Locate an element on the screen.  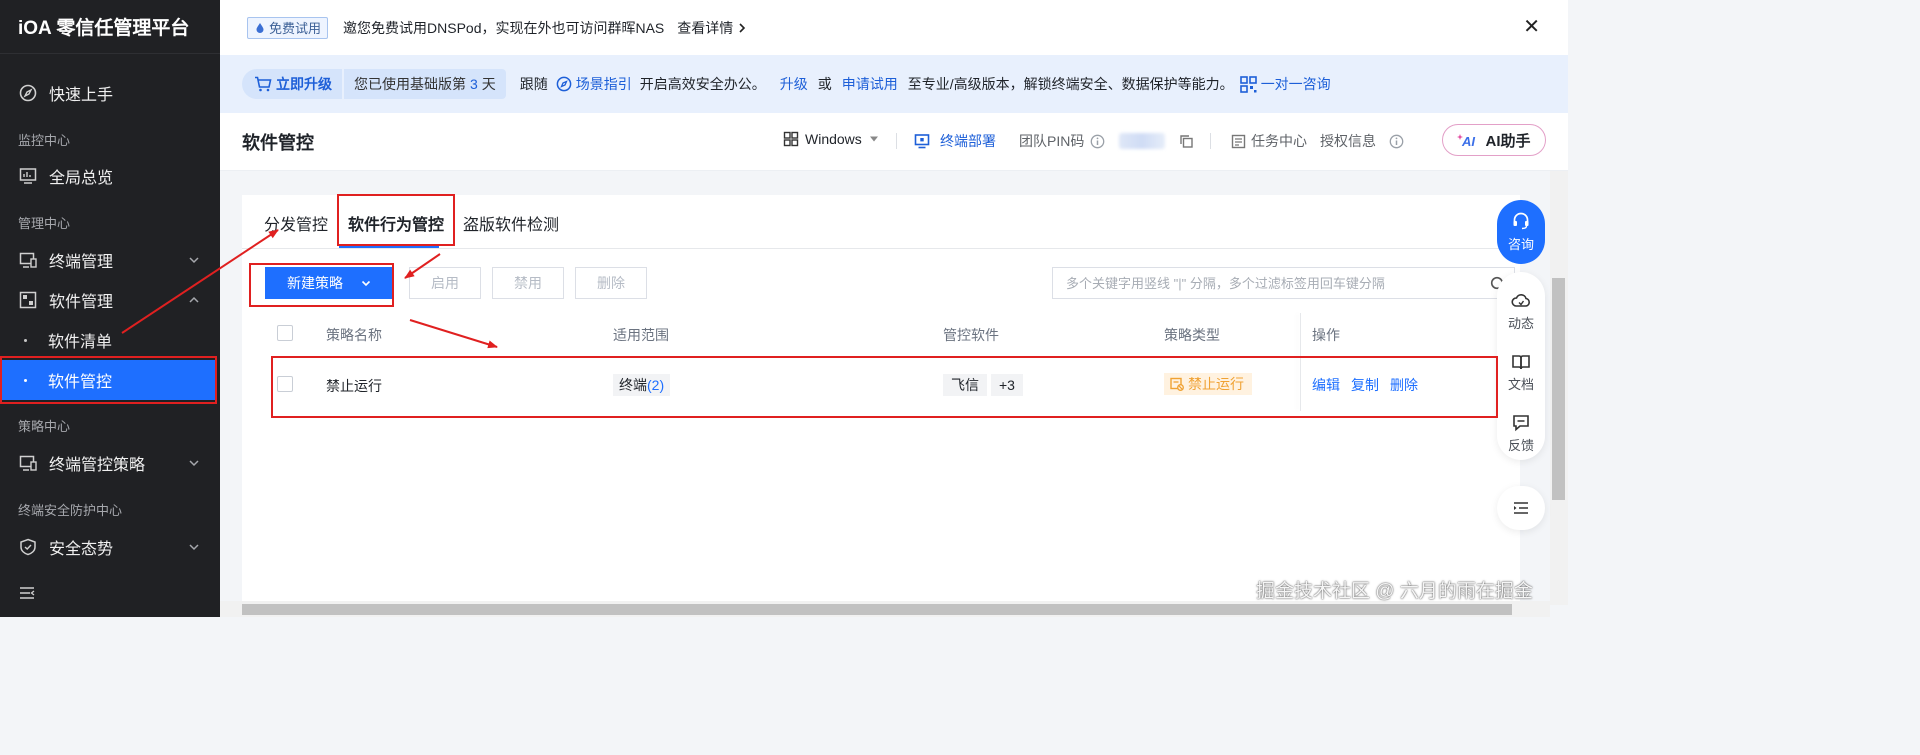
table-row: 禁止运行 终端 (2) 飞信 +3 禁止运行 编辑 复制 删除 is located at coordinates (881, 385).